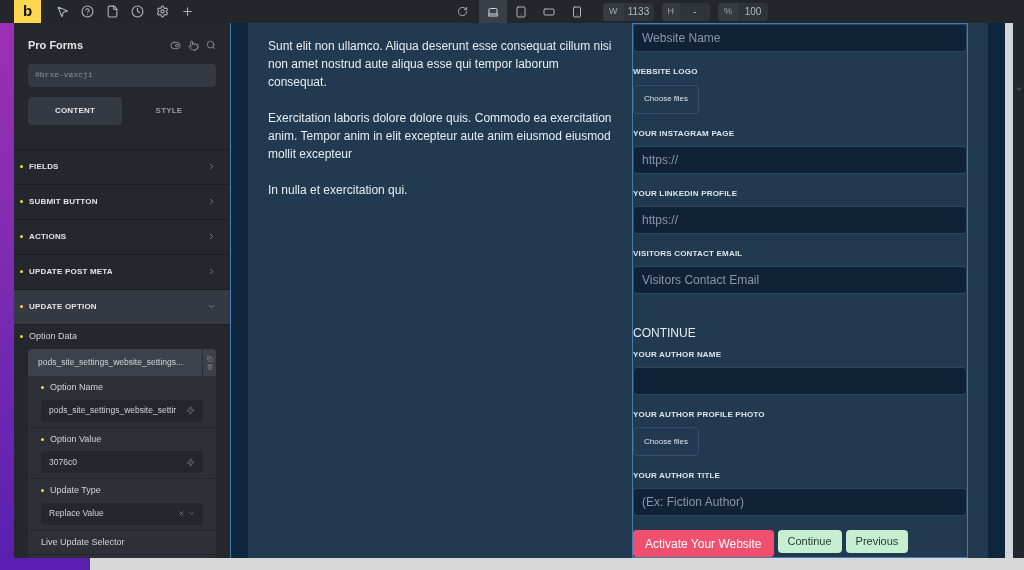 The image size is (1024, 570). Describe the element at coordinates (122, 307) in the screenshot. I see `section-header: UPDATE OPTION` at that location.